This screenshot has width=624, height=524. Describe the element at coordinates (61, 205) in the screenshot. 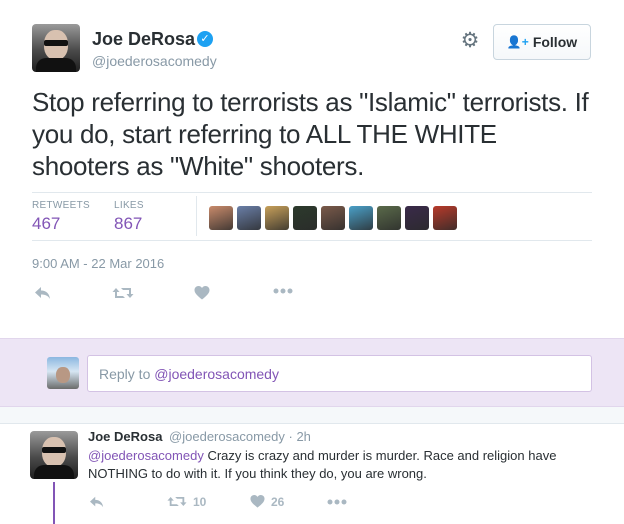

I see `retweets-label: RETWEETS` at that location.